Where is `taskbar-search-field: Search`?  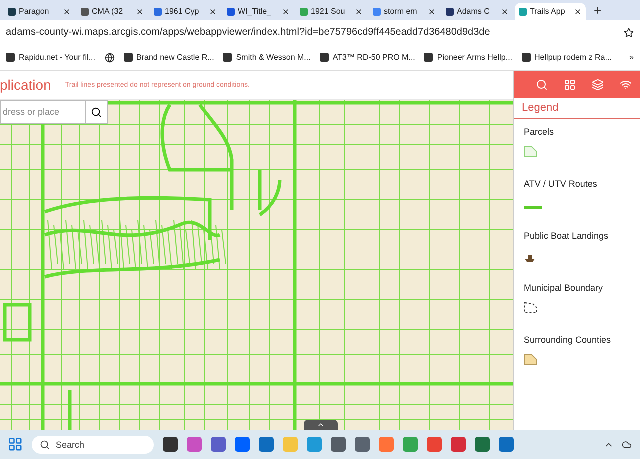 taskbar-search-field: Search is located at coordinates (93, 445).